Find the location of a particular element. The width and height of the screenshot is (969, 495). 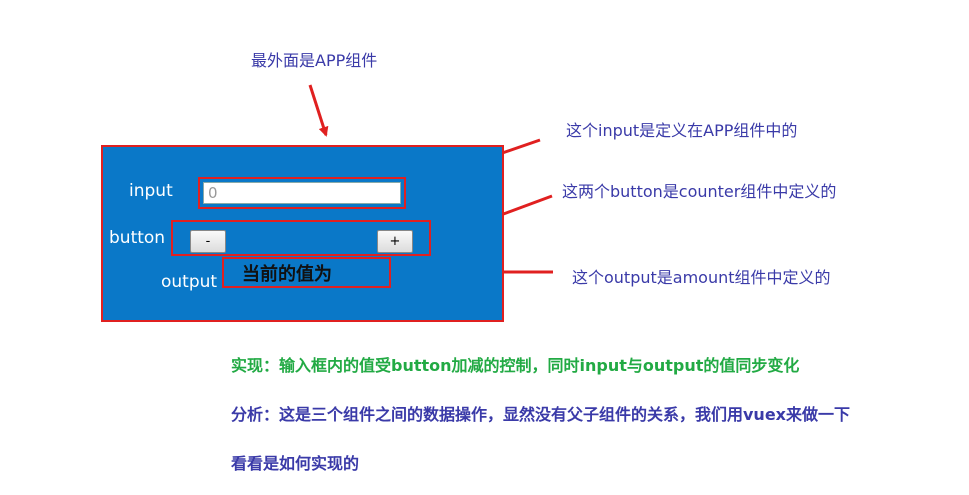

increment-button: + is located at coordinates (395, 241).